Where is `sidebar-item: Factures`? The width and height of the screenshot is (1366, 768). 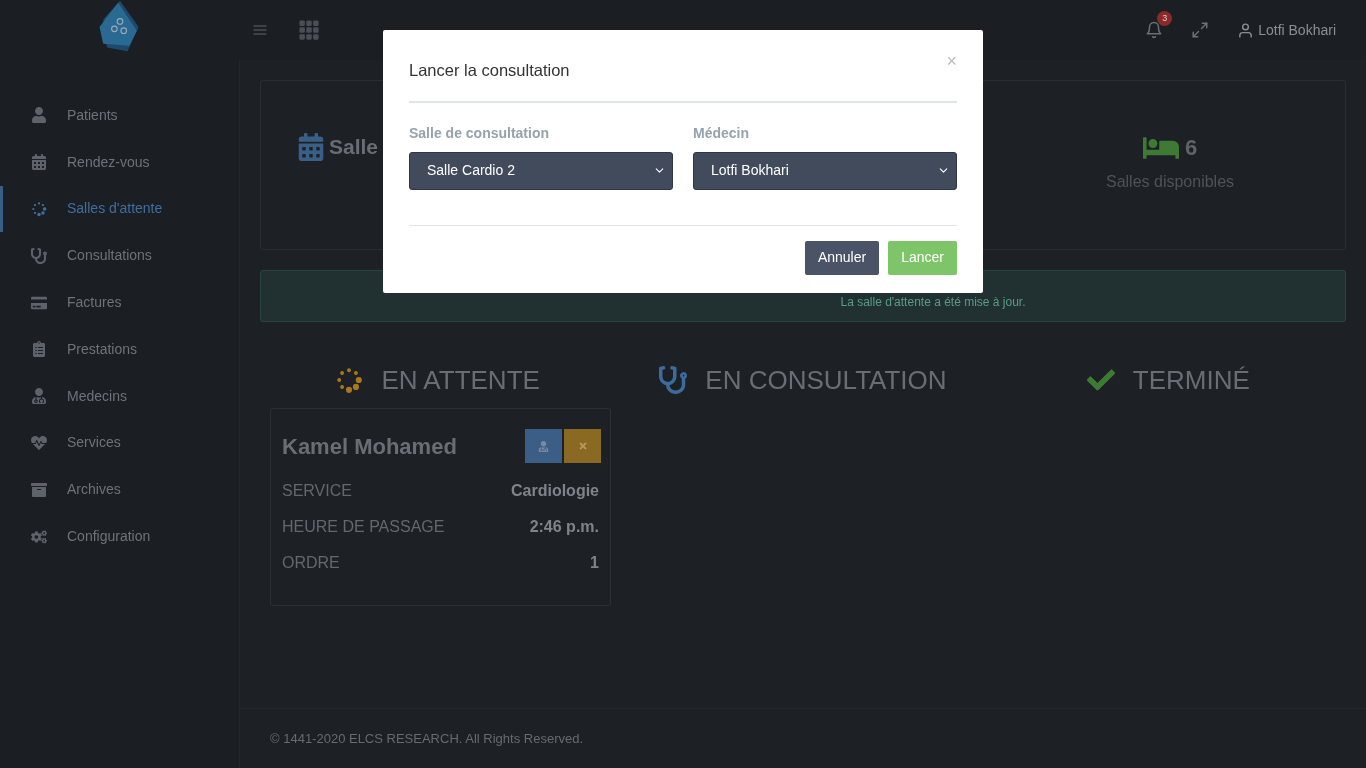 sidebar-item: Factures is located at coordinates (119, 302).